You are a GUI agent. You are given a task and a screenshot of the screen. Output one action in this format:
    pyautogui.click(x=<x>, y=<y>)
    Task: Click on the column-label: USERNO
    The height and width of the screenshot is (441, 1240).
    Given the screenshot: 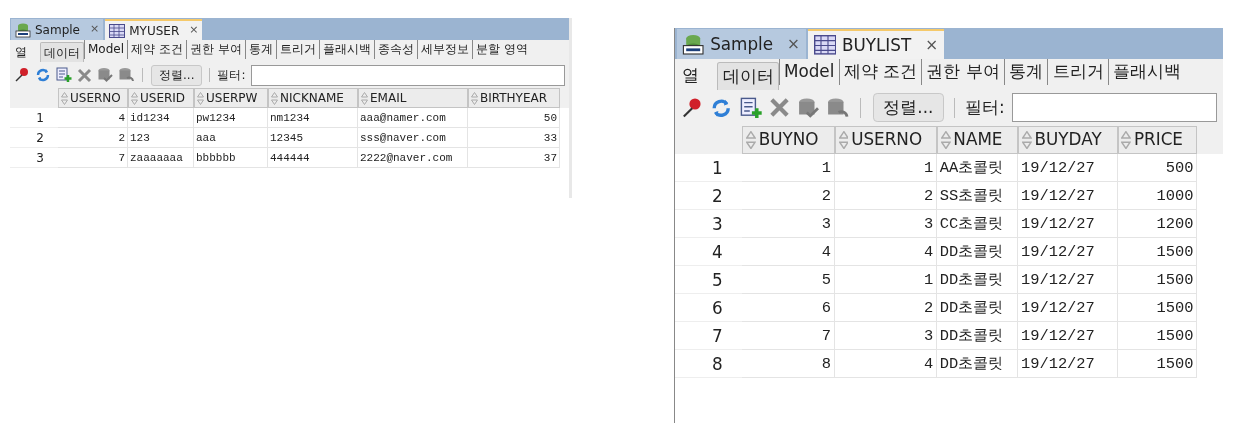 What is the action you would take?
    pyautogui.click(x=95, y=98)
    